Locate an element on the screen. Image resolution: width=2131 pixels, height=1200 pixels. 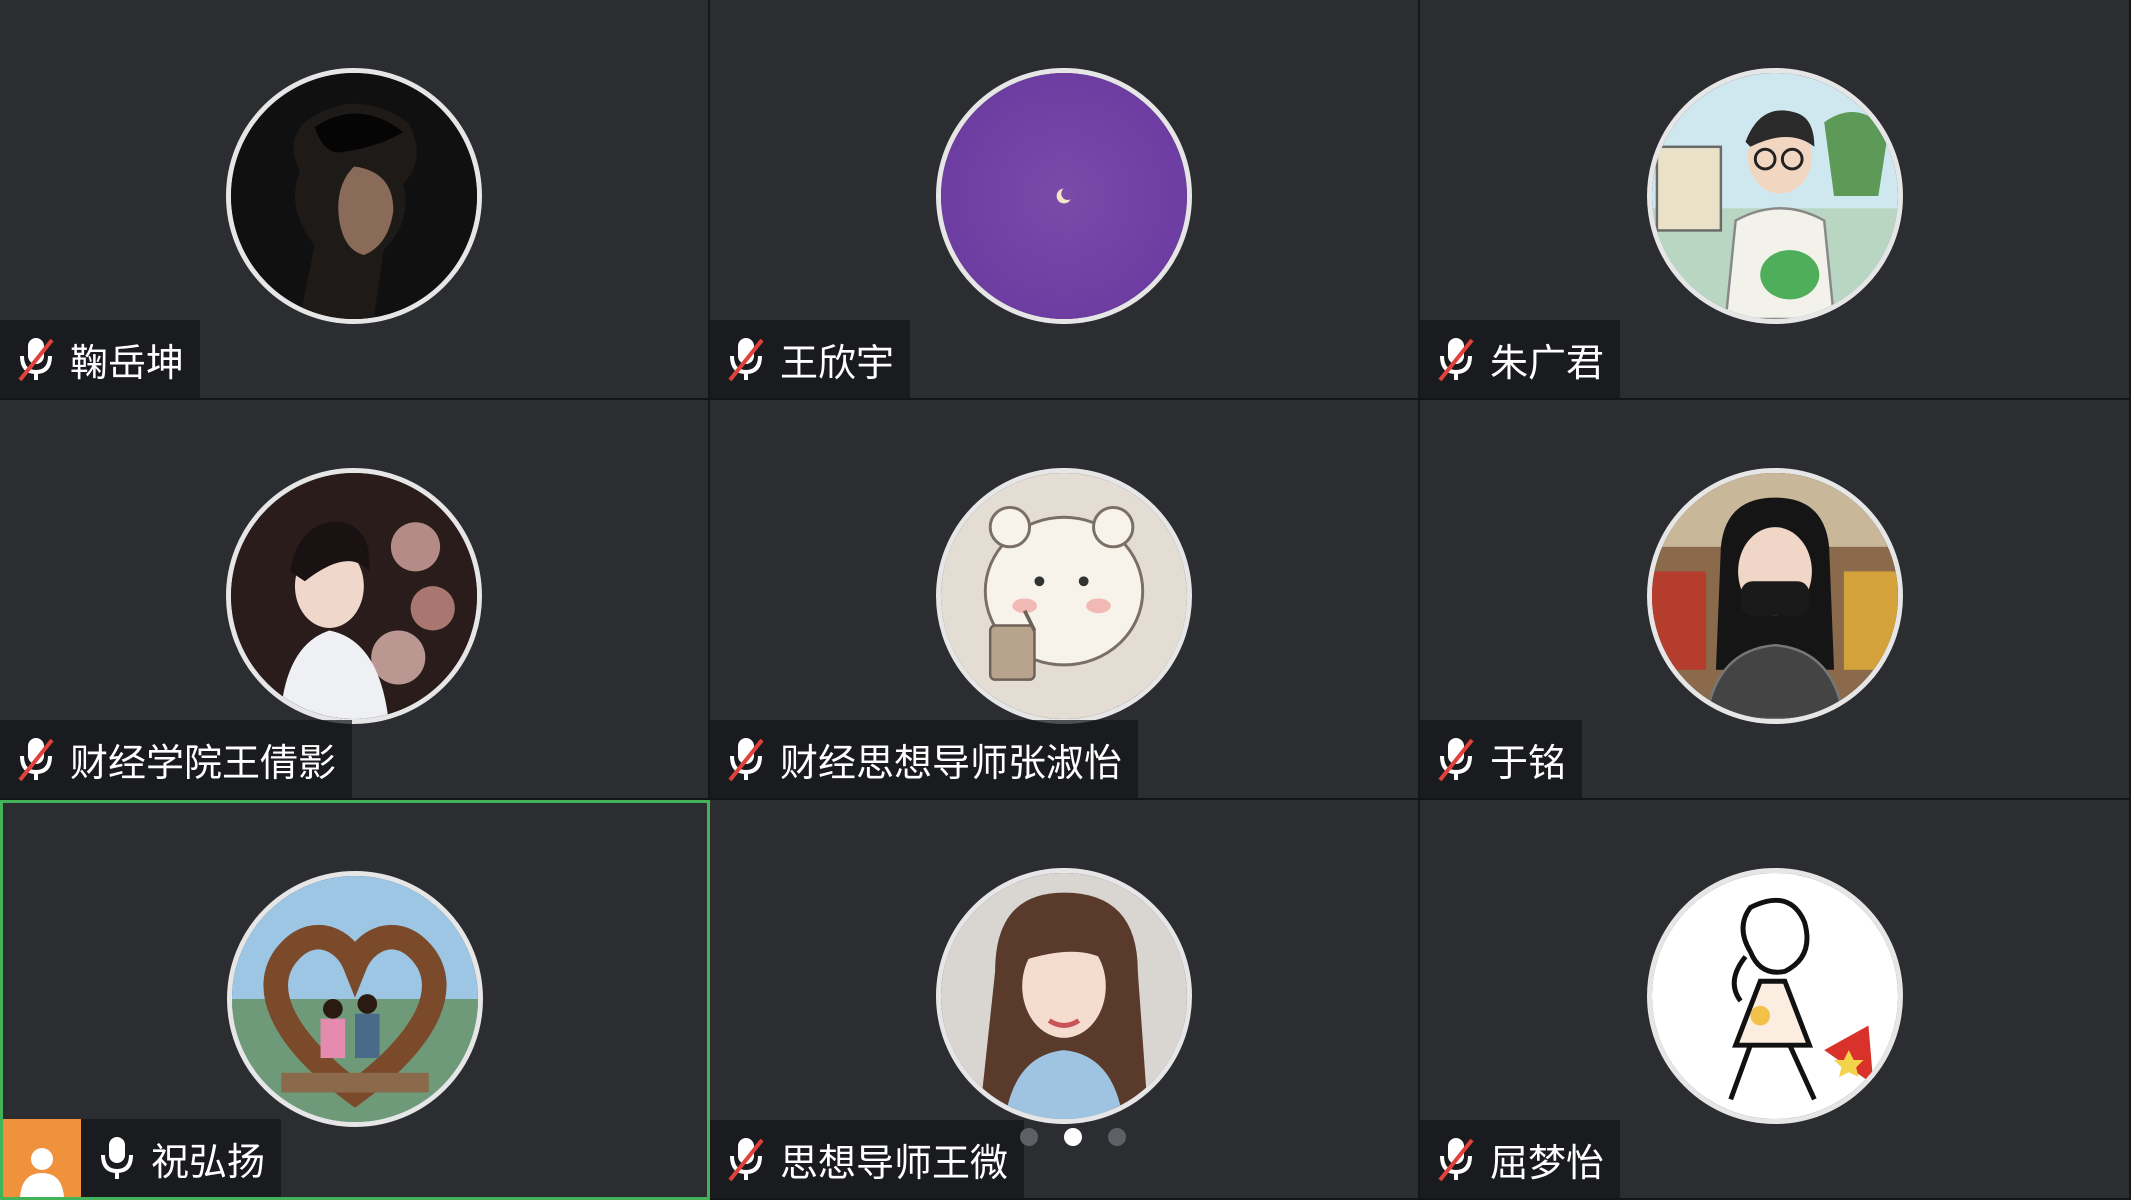
participant-tile: 鞠岳坤 is located at coordinates (355, 200).